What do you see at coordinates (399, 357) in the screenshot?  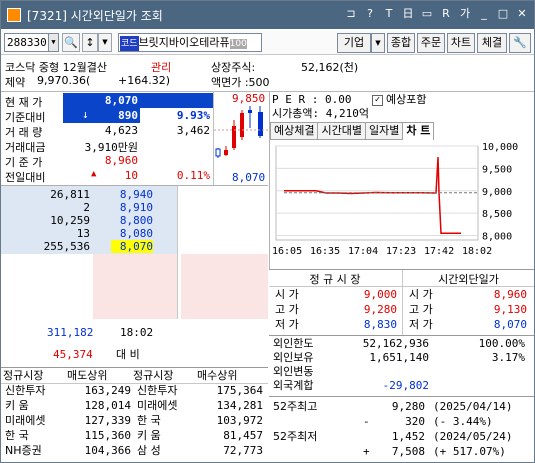 I see `foreign-value: 1,651,140` at bounding box center [399, 357].